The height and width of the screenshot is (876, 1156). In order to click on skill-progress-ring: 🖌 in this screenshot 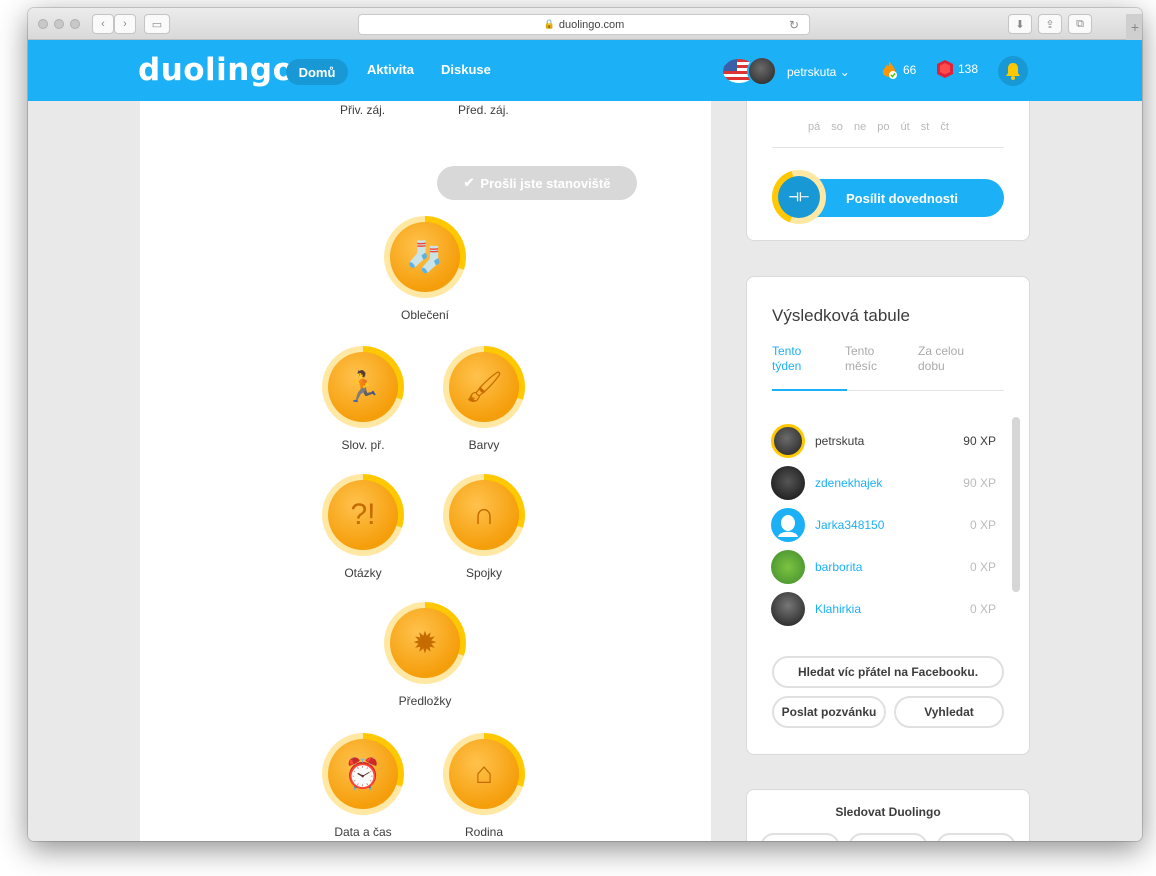, I will do `click(484, 387)`.